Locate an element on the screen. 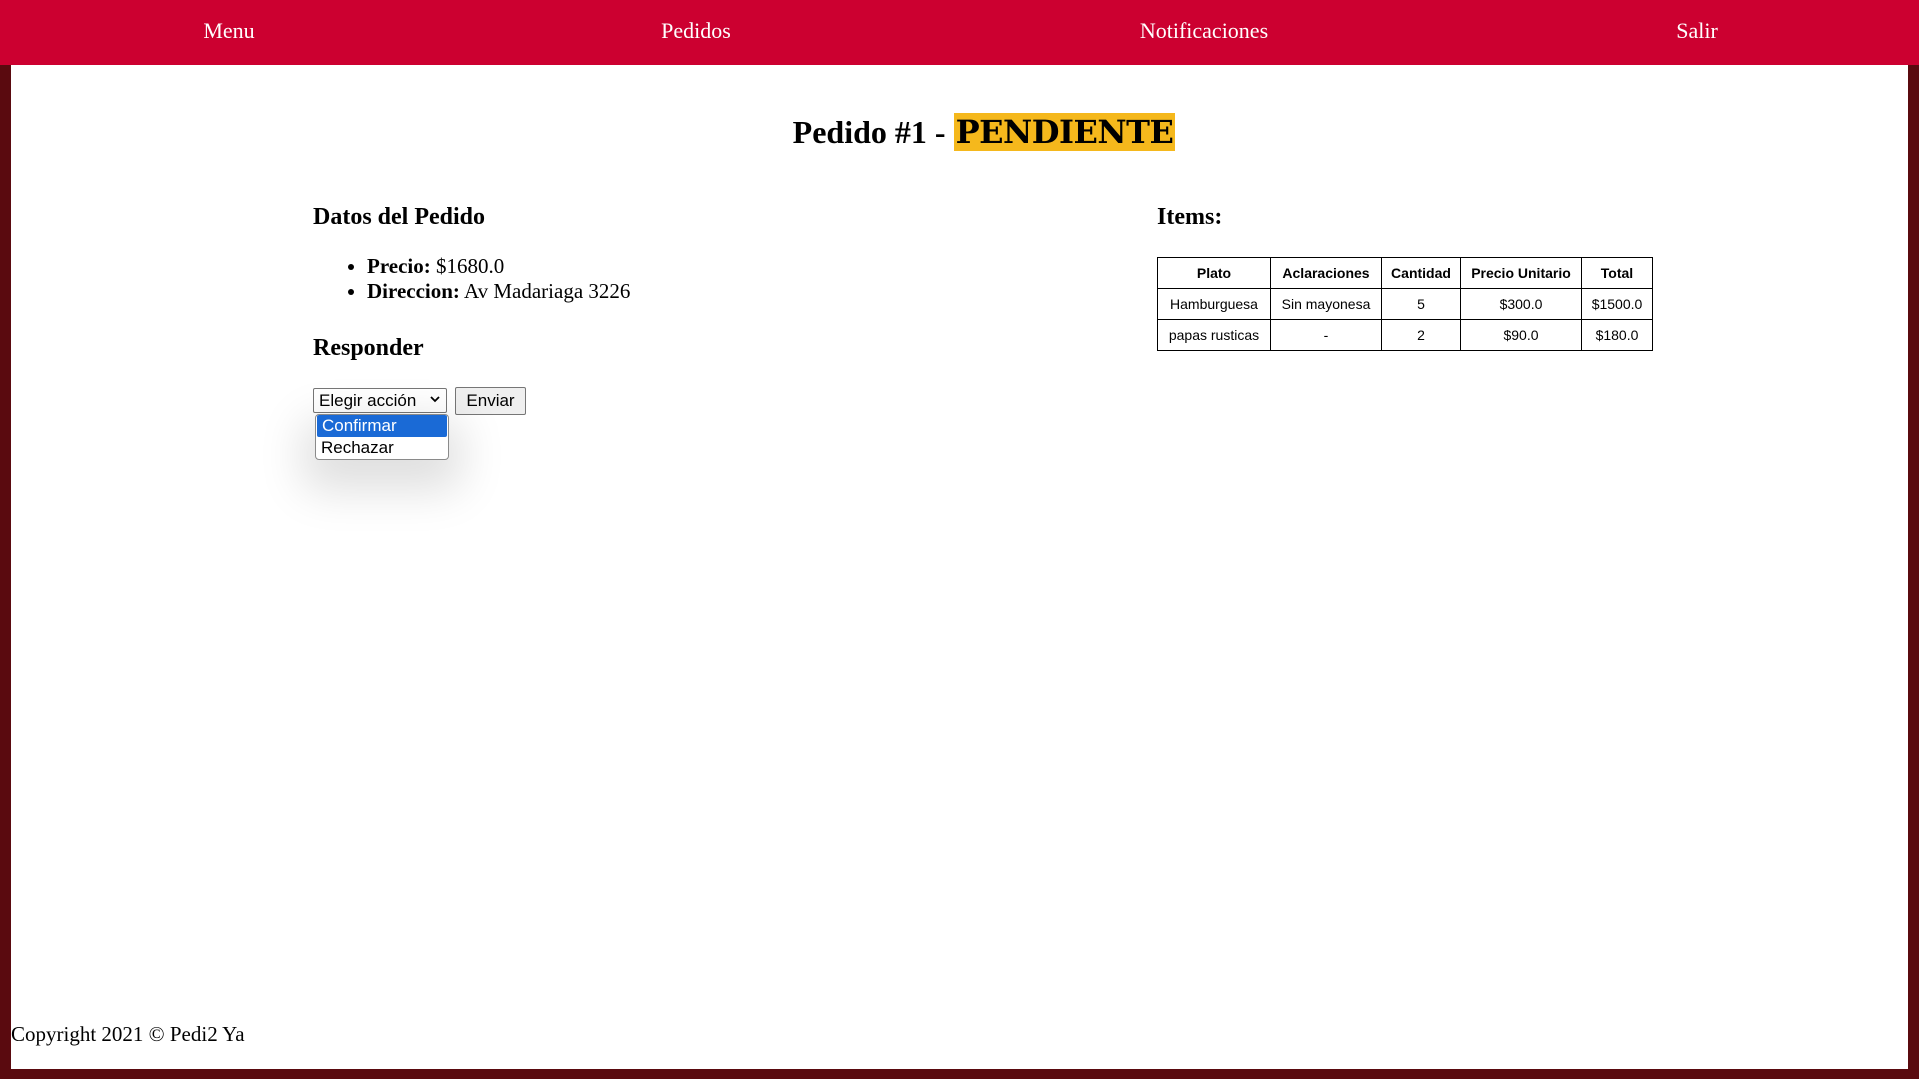 This screenshot has height=1079, width=1919. nav-item-salir: Salir is located at coordinates (1697, 31).